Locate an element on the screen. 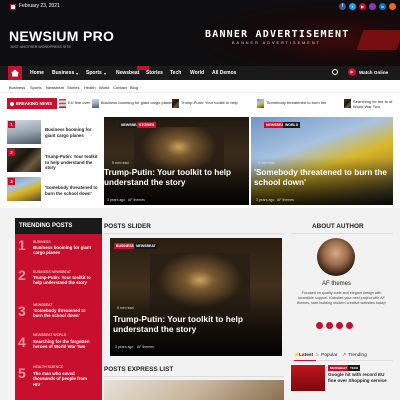 The height and width of the screenshot is (400, 400). subnav-world: World is located at coordinates (104, 87).